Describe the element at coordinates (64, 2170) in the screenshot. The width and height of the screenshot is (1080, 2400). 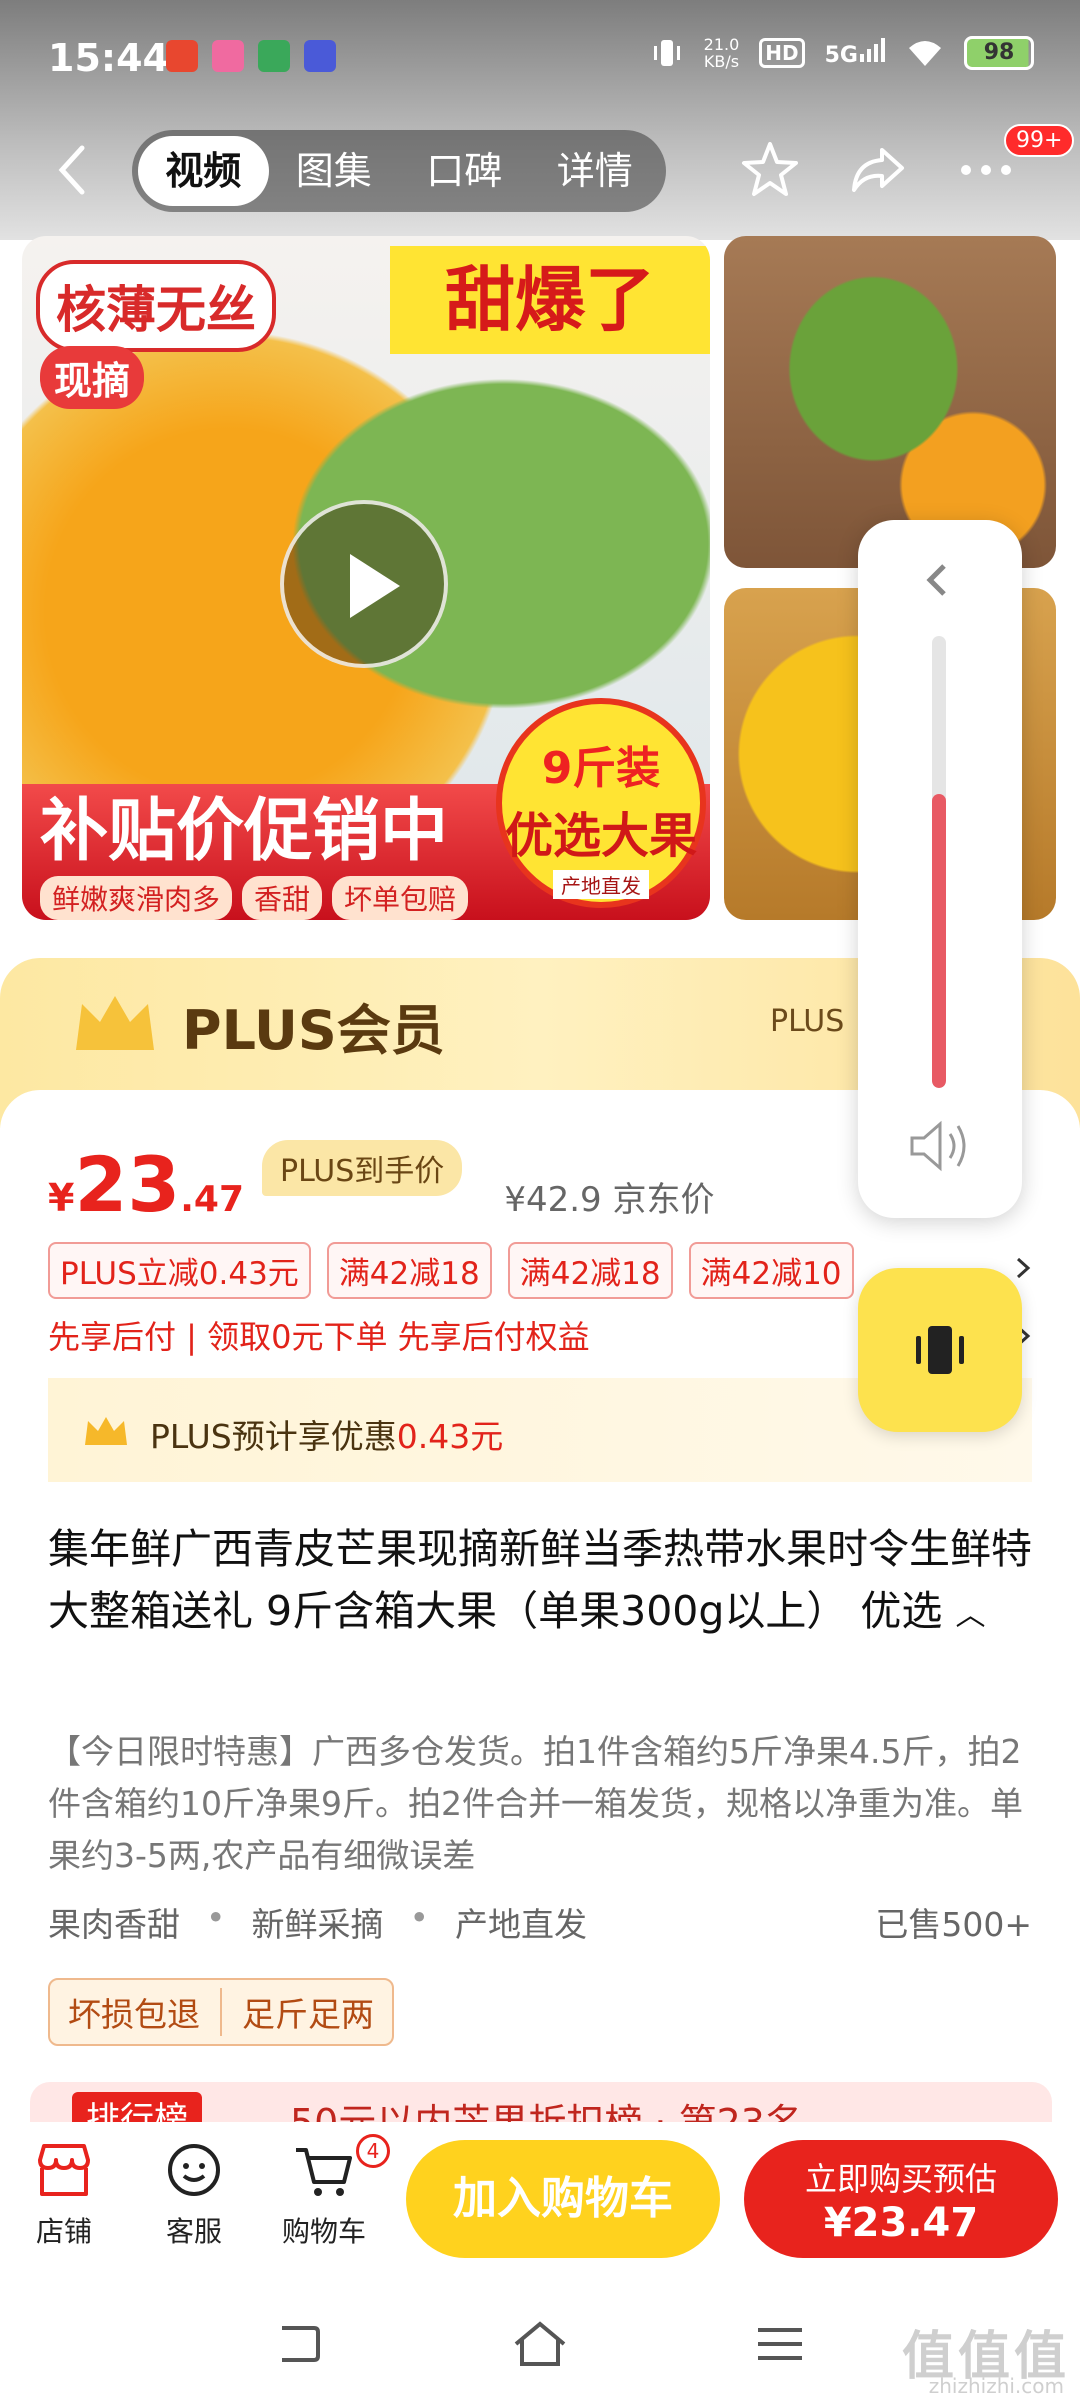
I see `shop-icon` at that location.